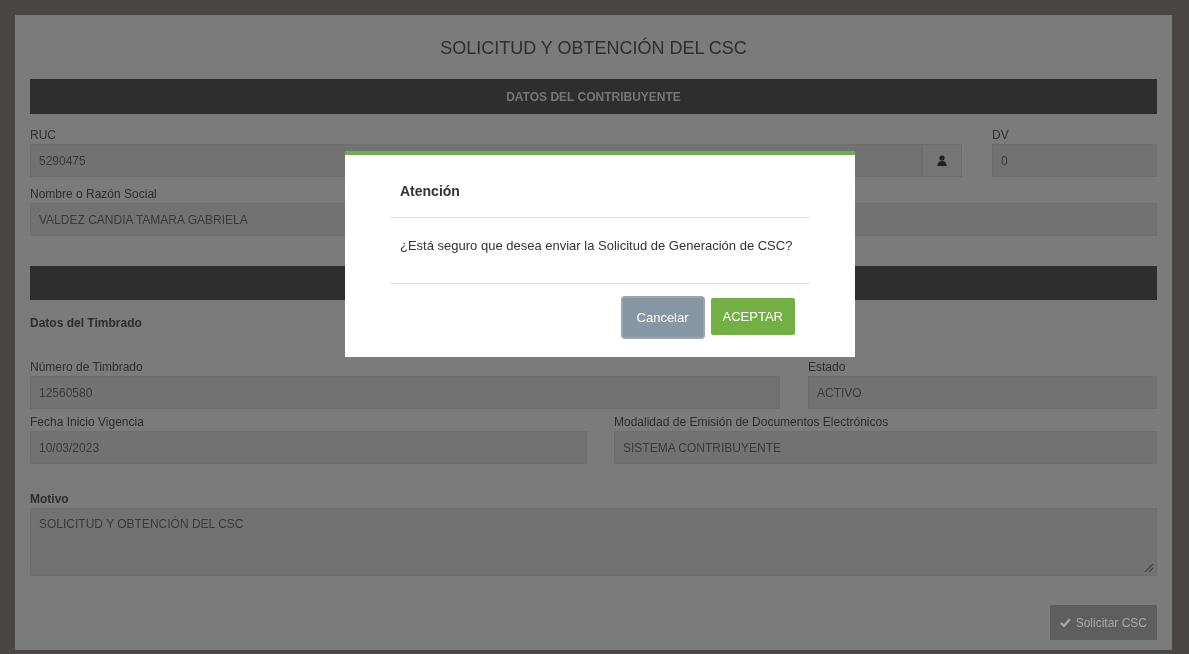 This screenshot has height=654, width=1189. I want to click on start-date-field: 10/03/2023, so click(308, 447).